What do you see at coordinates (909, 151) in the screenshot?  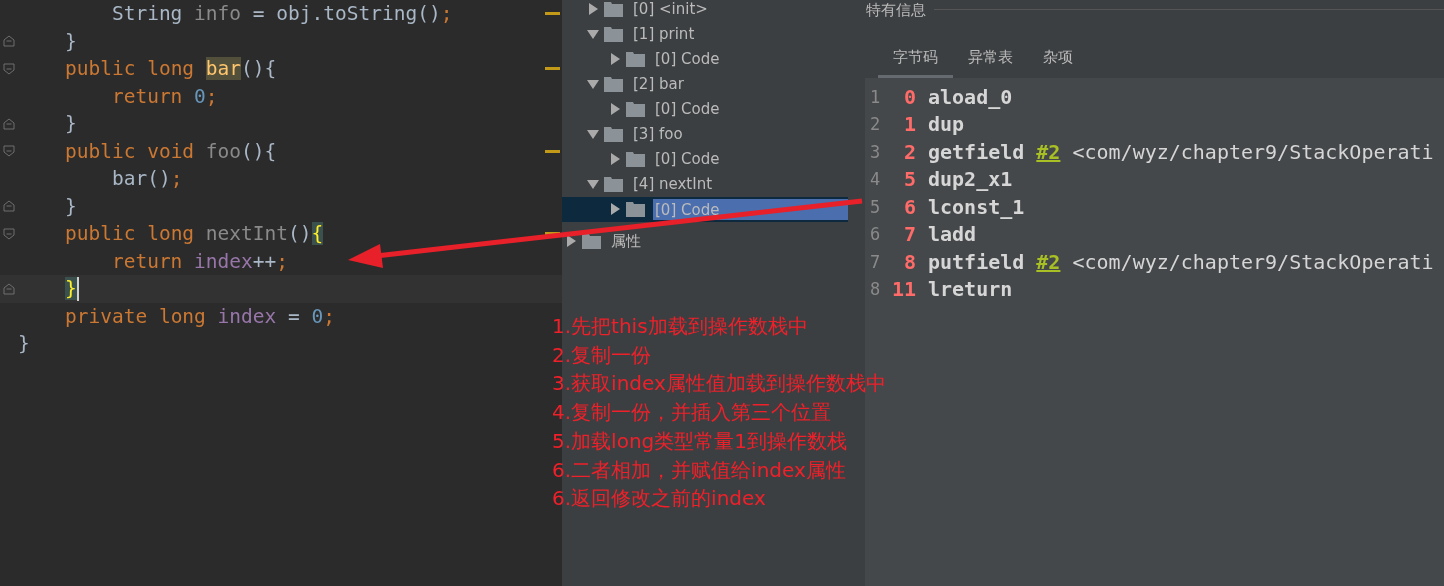 I see `bytecode-offset: 2` at bounding box center [909, 151].